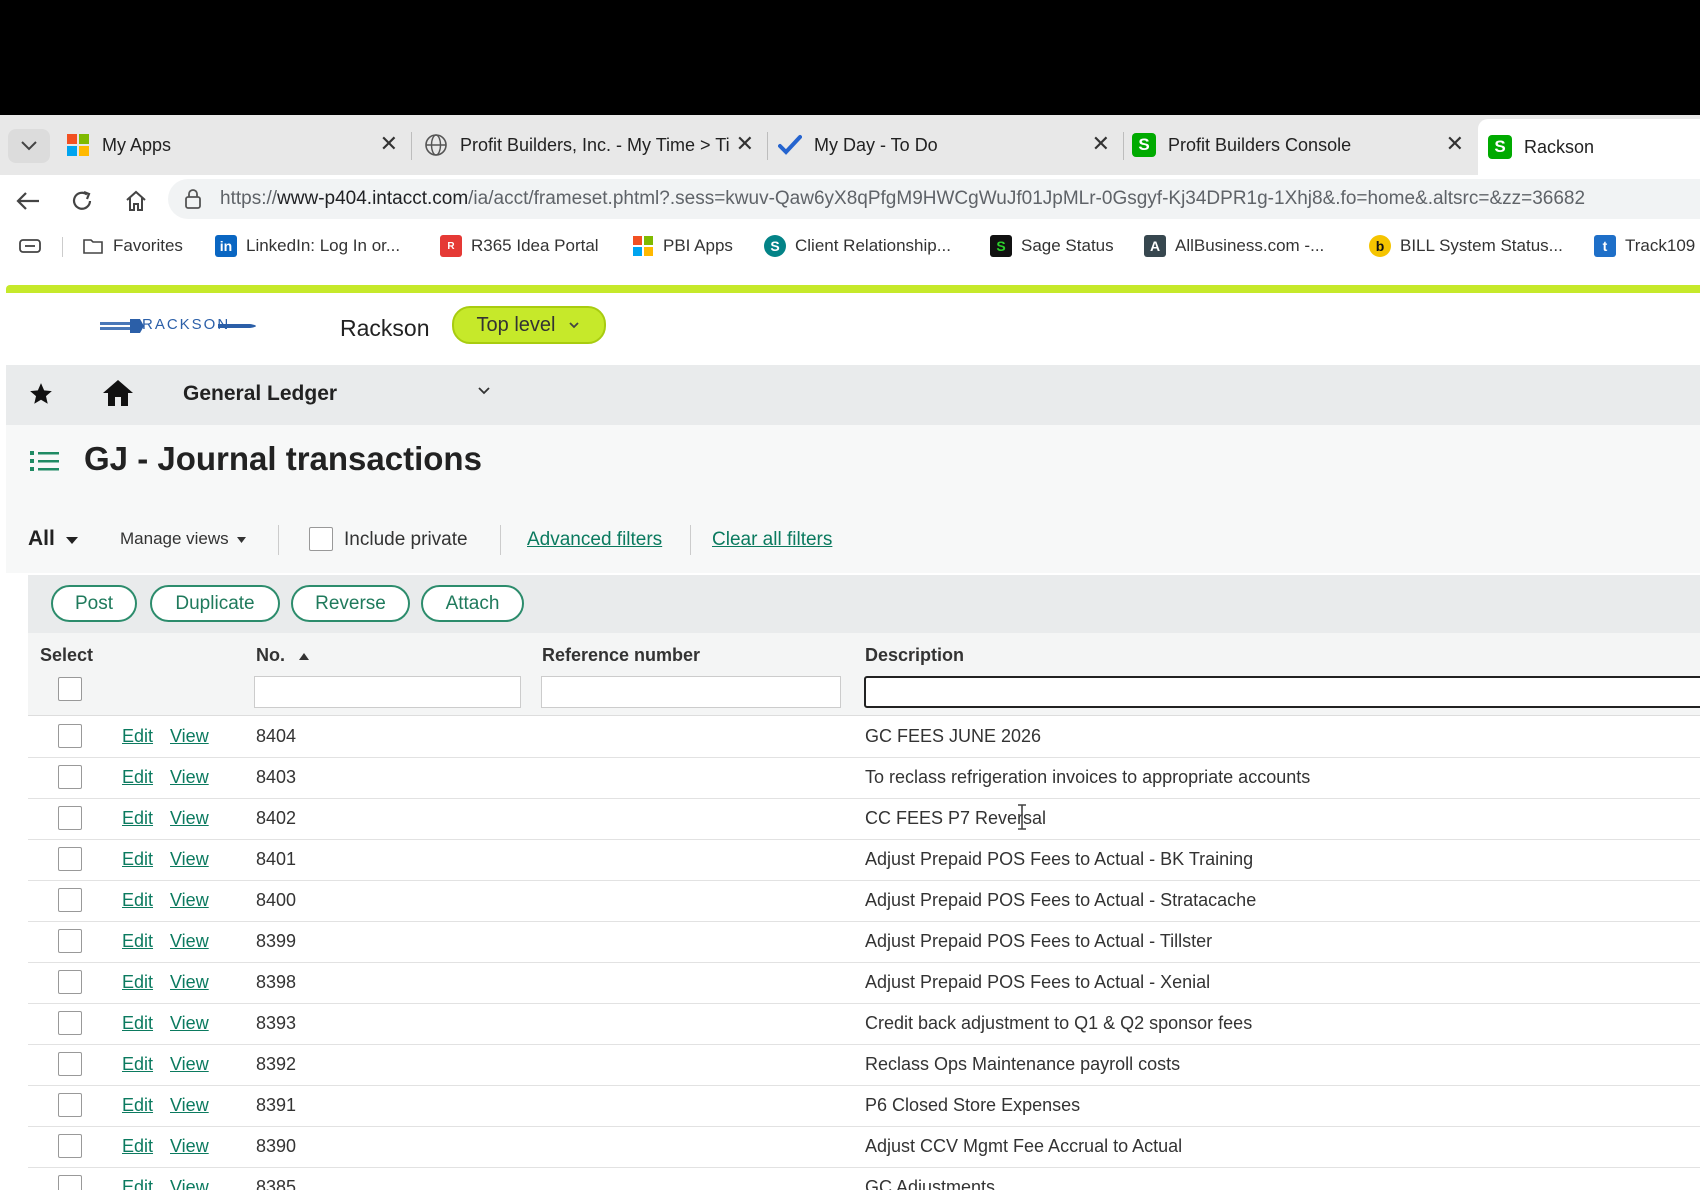 This screenshot has width=1700, height=1190. Describe the element at coordinates (215, 603) in the screenshot. I see `duplicate-button: Duplicate` at that location.